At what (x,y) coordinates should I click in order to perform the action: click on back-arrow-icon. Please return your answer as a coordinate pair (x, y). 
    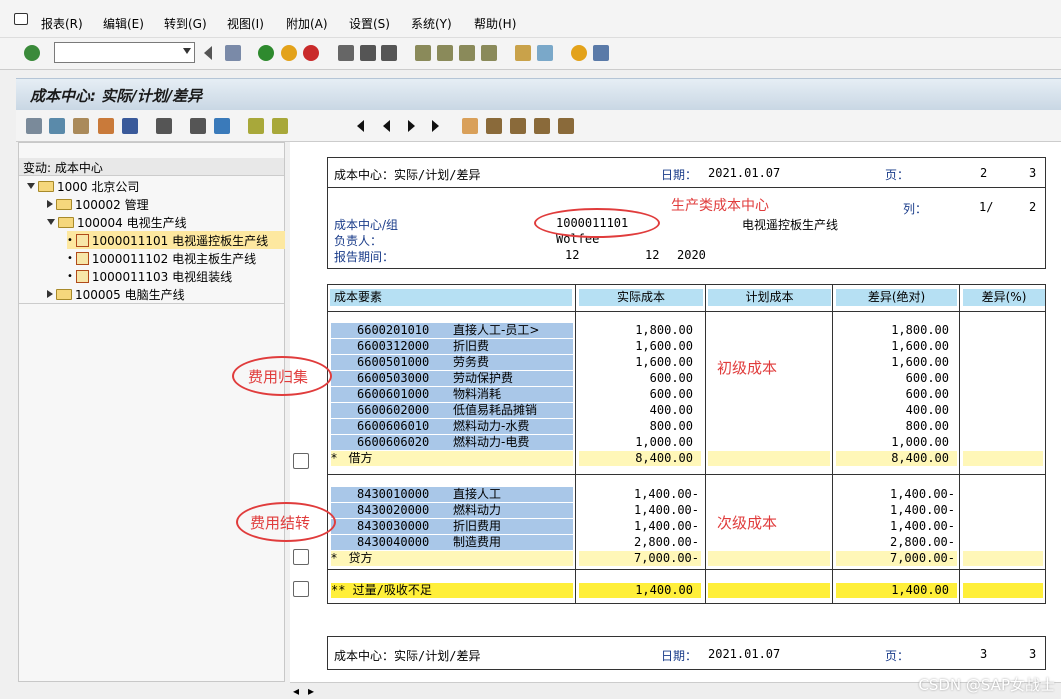
    Looking at the image, I should click on (208, 53).